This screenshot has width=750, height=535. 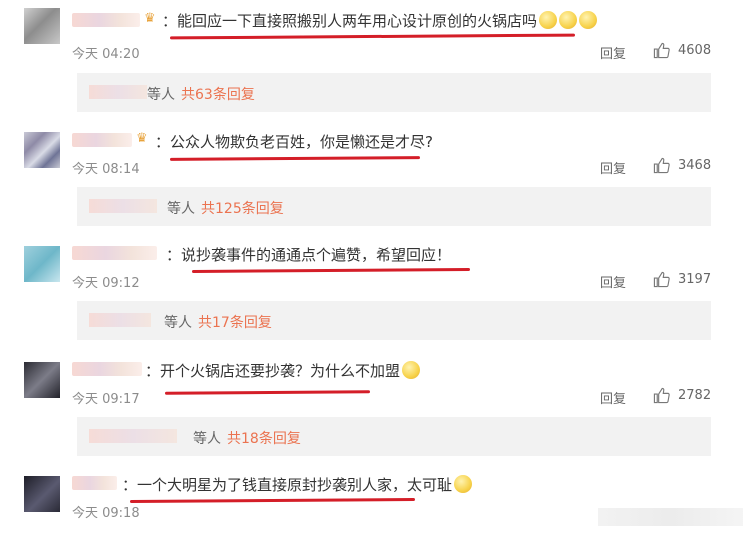 I want to click on comment-text: ：开个火锅店还要抄袭？为什么不加盟, so click(x=283, y=370).